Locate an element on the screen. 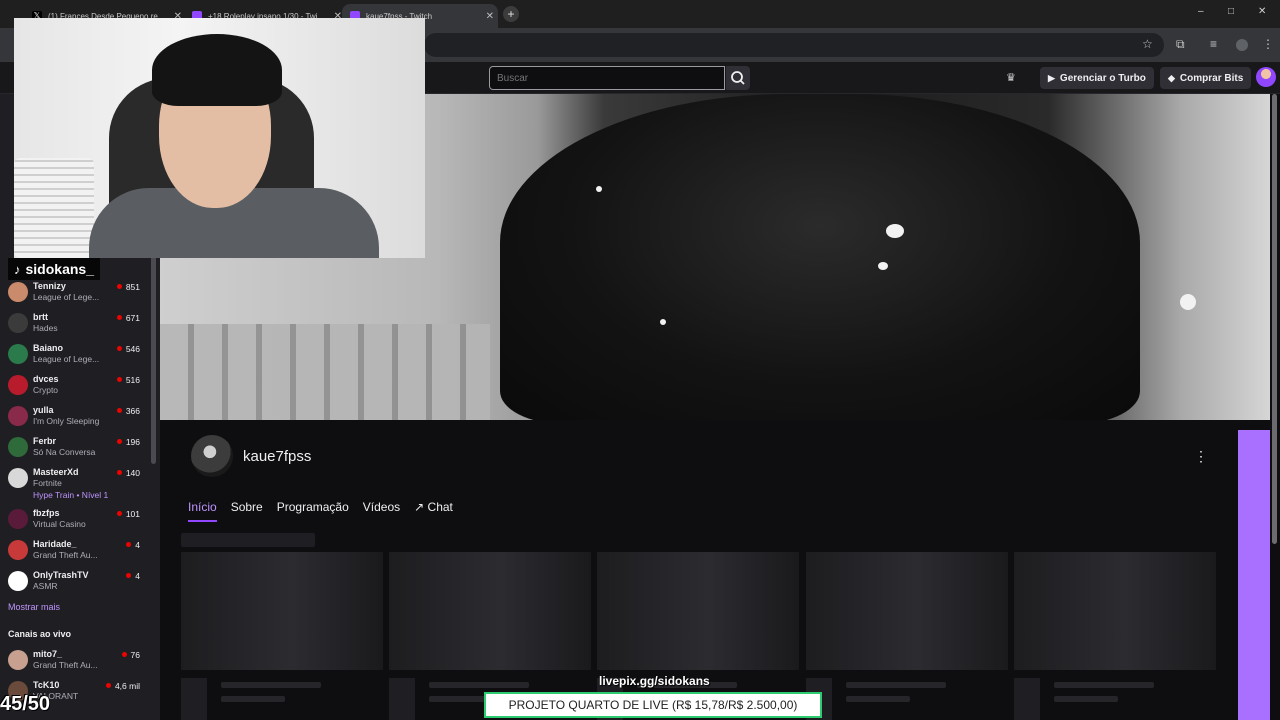 This screenshot has height=720, width=1280. media-icon: ≡ is located at coordinates (1213, 44).